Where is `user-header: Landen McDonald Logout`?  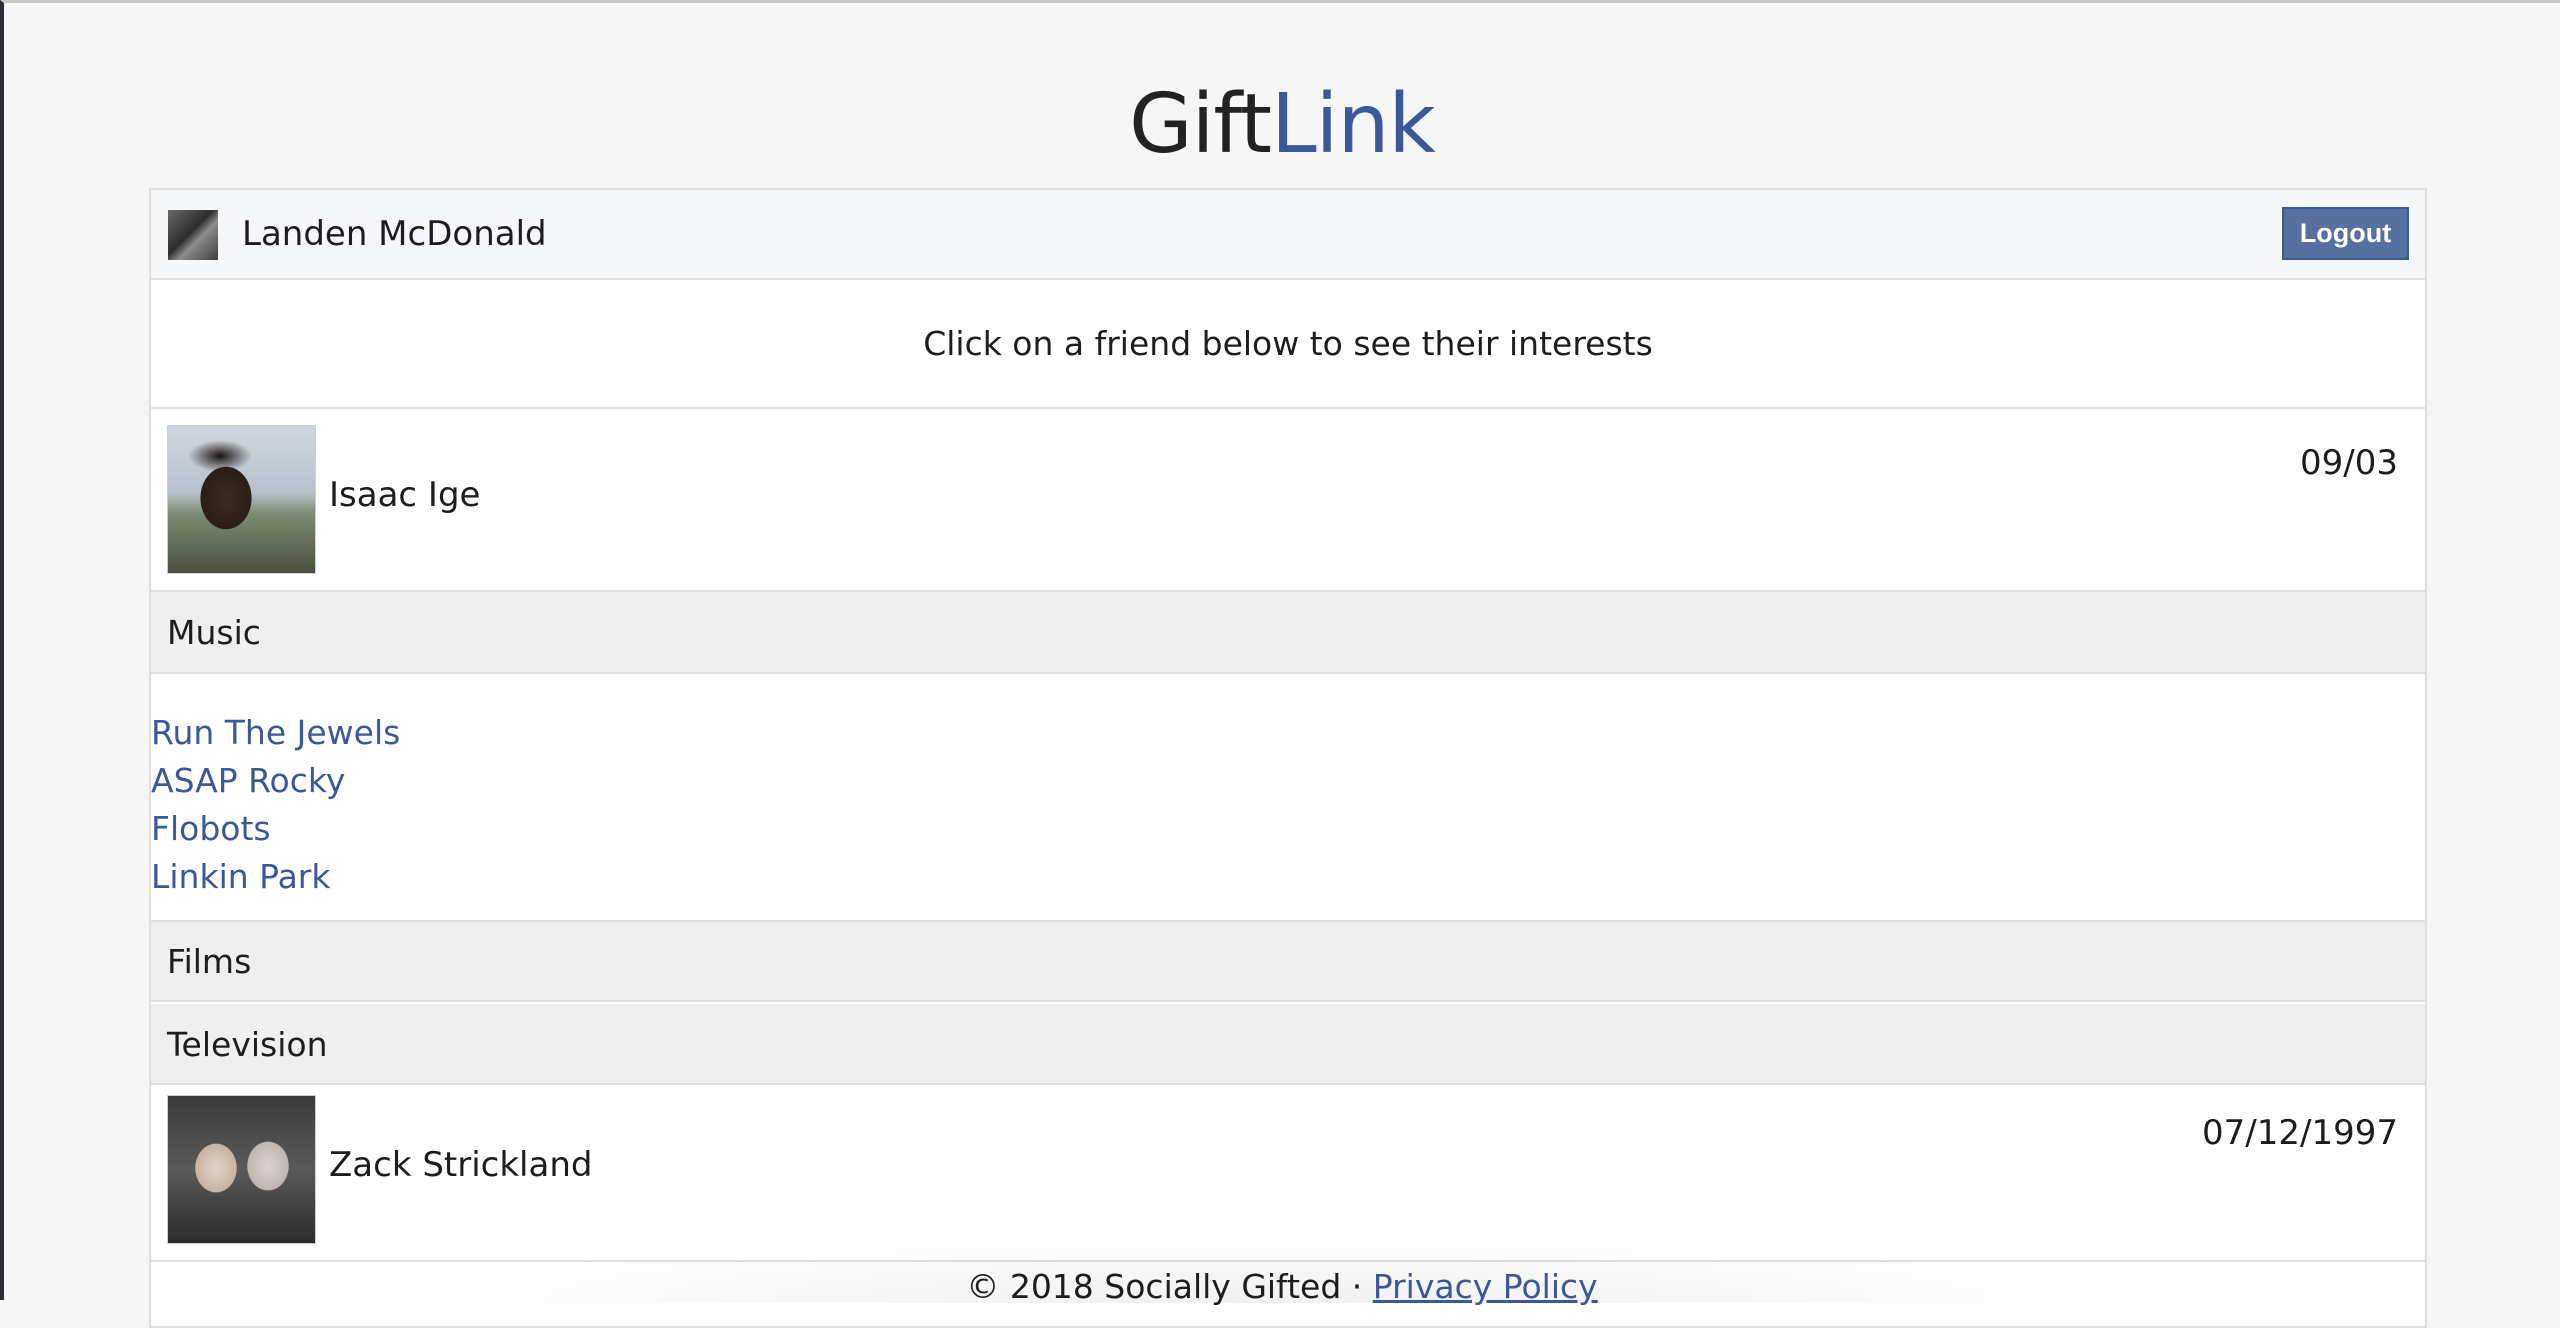
user-header: Landen McDonald Logout is located at coordinates (1288, 235).